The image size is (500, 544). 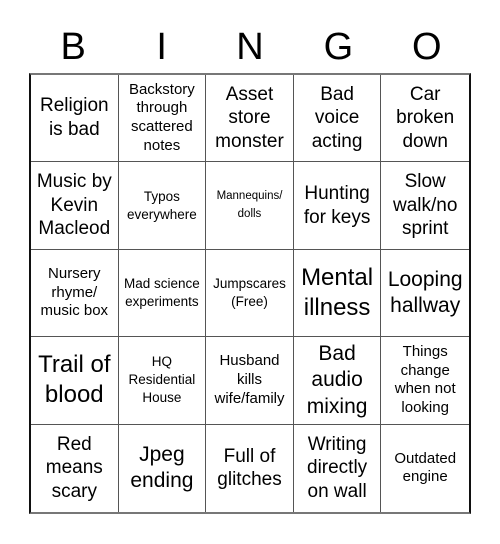 I want to click on bingo-cell: Writing directly on wall, so click(x=338, y=468).